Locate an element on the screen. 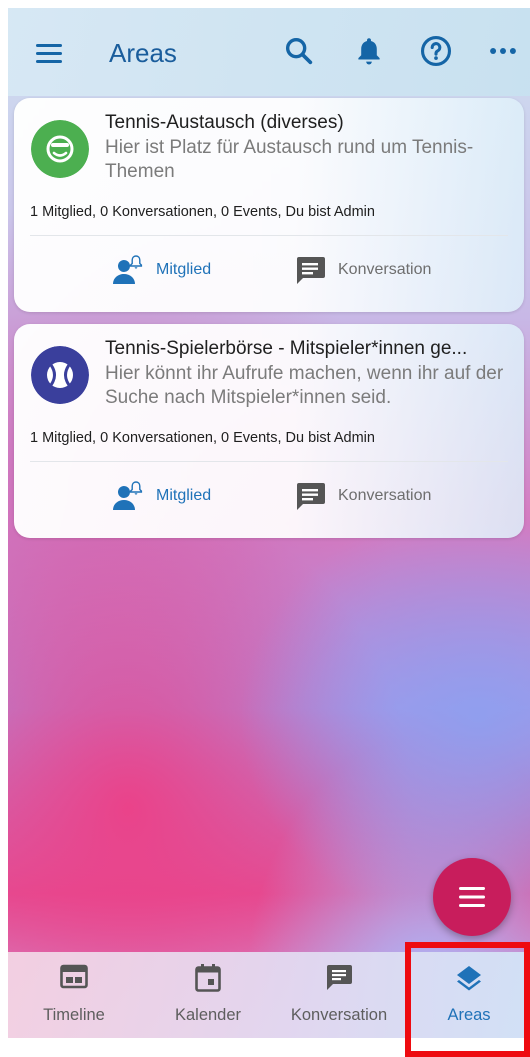  nav-label: Timeline is located at coordinates (74, 1015).